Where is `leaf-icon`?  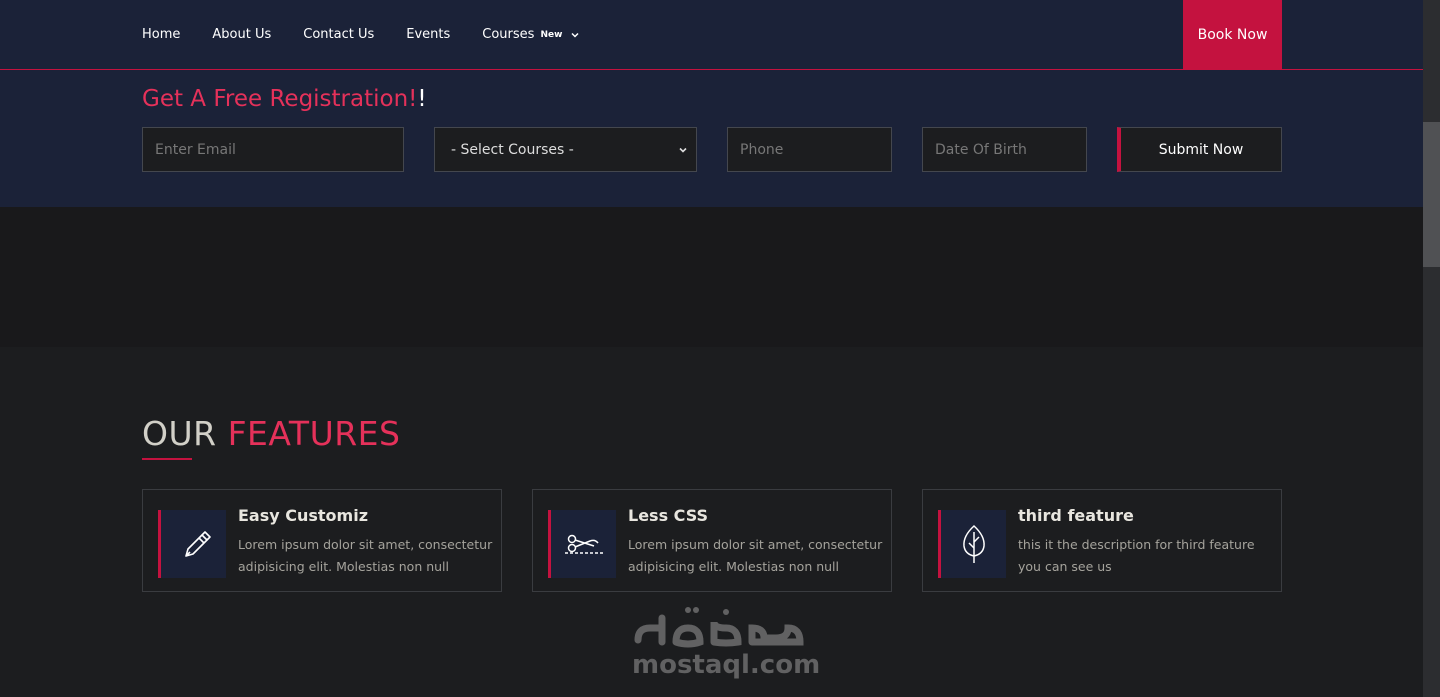 leaf-icon is located at coordinates (973, 543).